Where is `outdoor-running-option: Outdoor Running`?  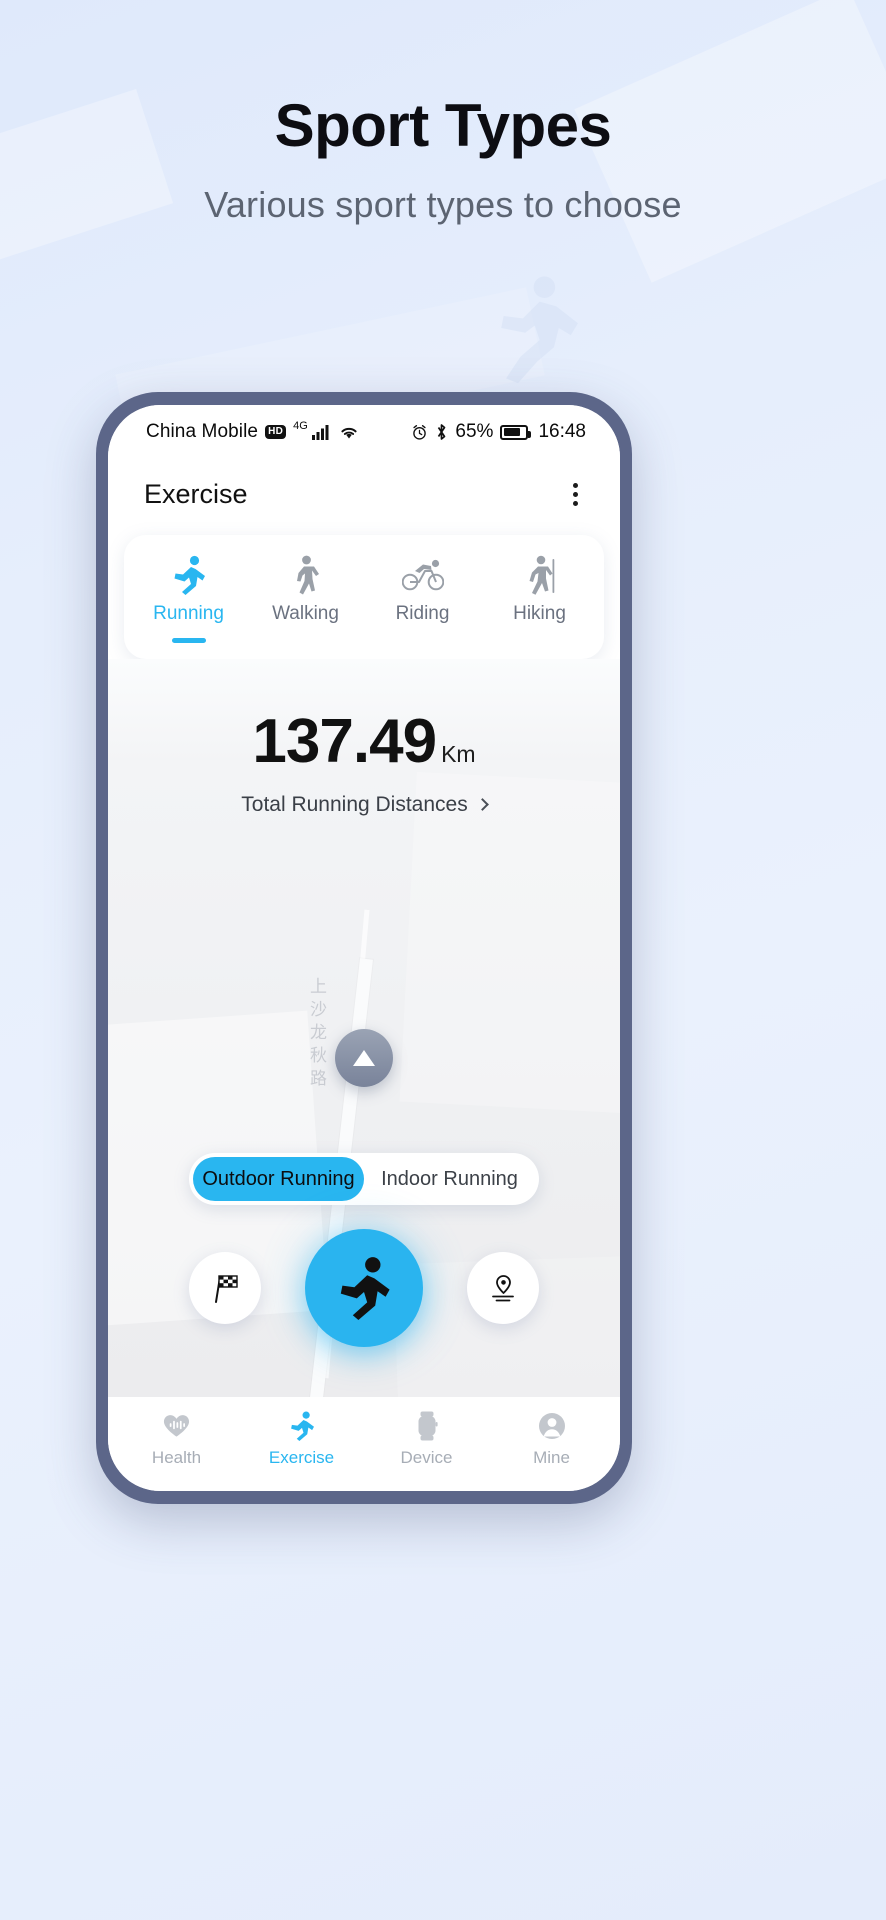 outdoor-running-option: Outdoor Running is located at coordinates (278, 1179).